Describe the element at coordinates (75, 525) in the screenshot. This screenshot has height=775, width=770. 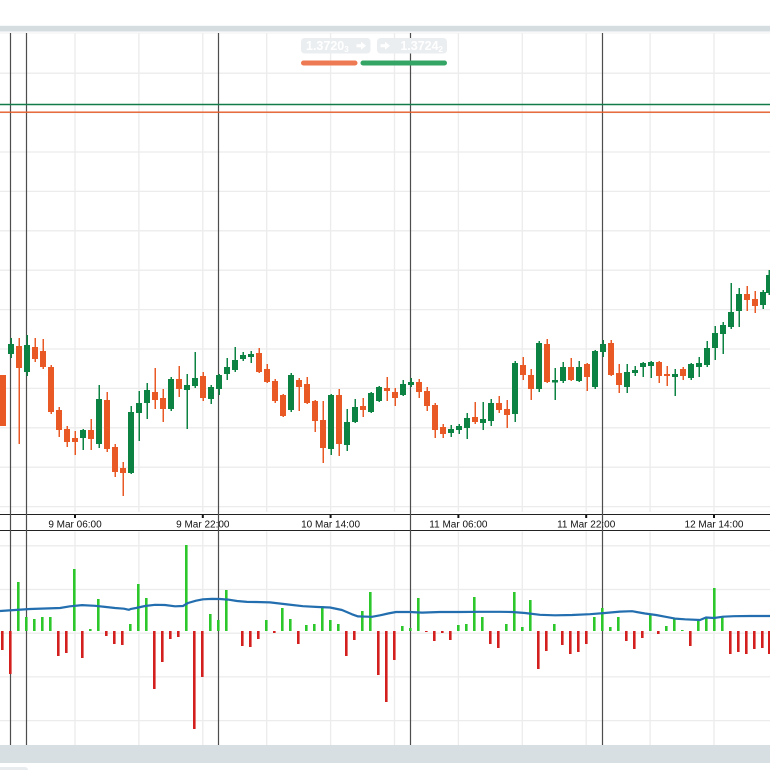
I see `svg-text: 9 Mar 06:00` at that location.